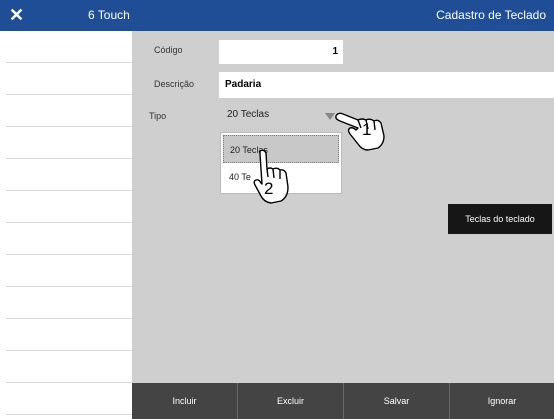 The width and height of the screenshot is (554, 419). What do you see at coordinates (386, 85) in the screenshot?
I see `descricao-field: Padaria` at bounding box center [386, 85].